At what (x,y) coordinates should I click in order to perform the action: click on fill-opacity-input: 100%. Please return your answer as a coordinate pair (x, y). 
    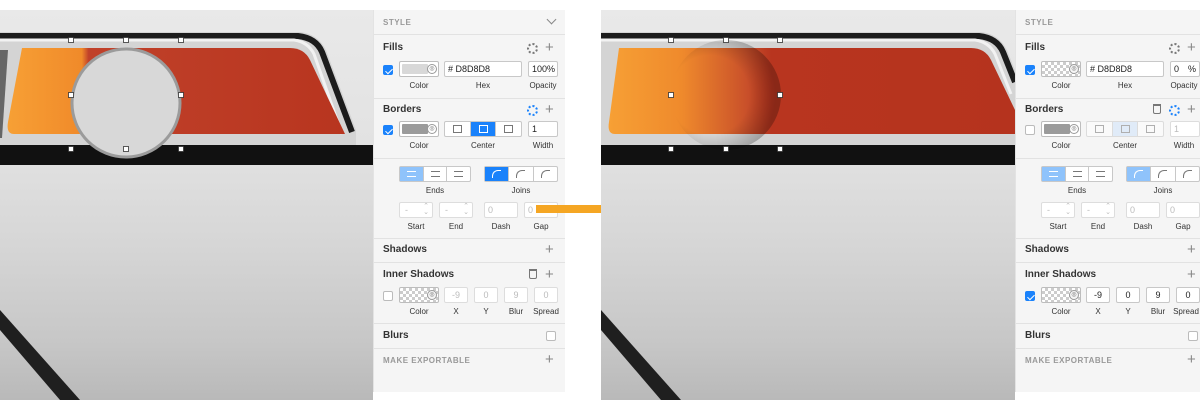
    Looking at the image, I should click on (543, 69).